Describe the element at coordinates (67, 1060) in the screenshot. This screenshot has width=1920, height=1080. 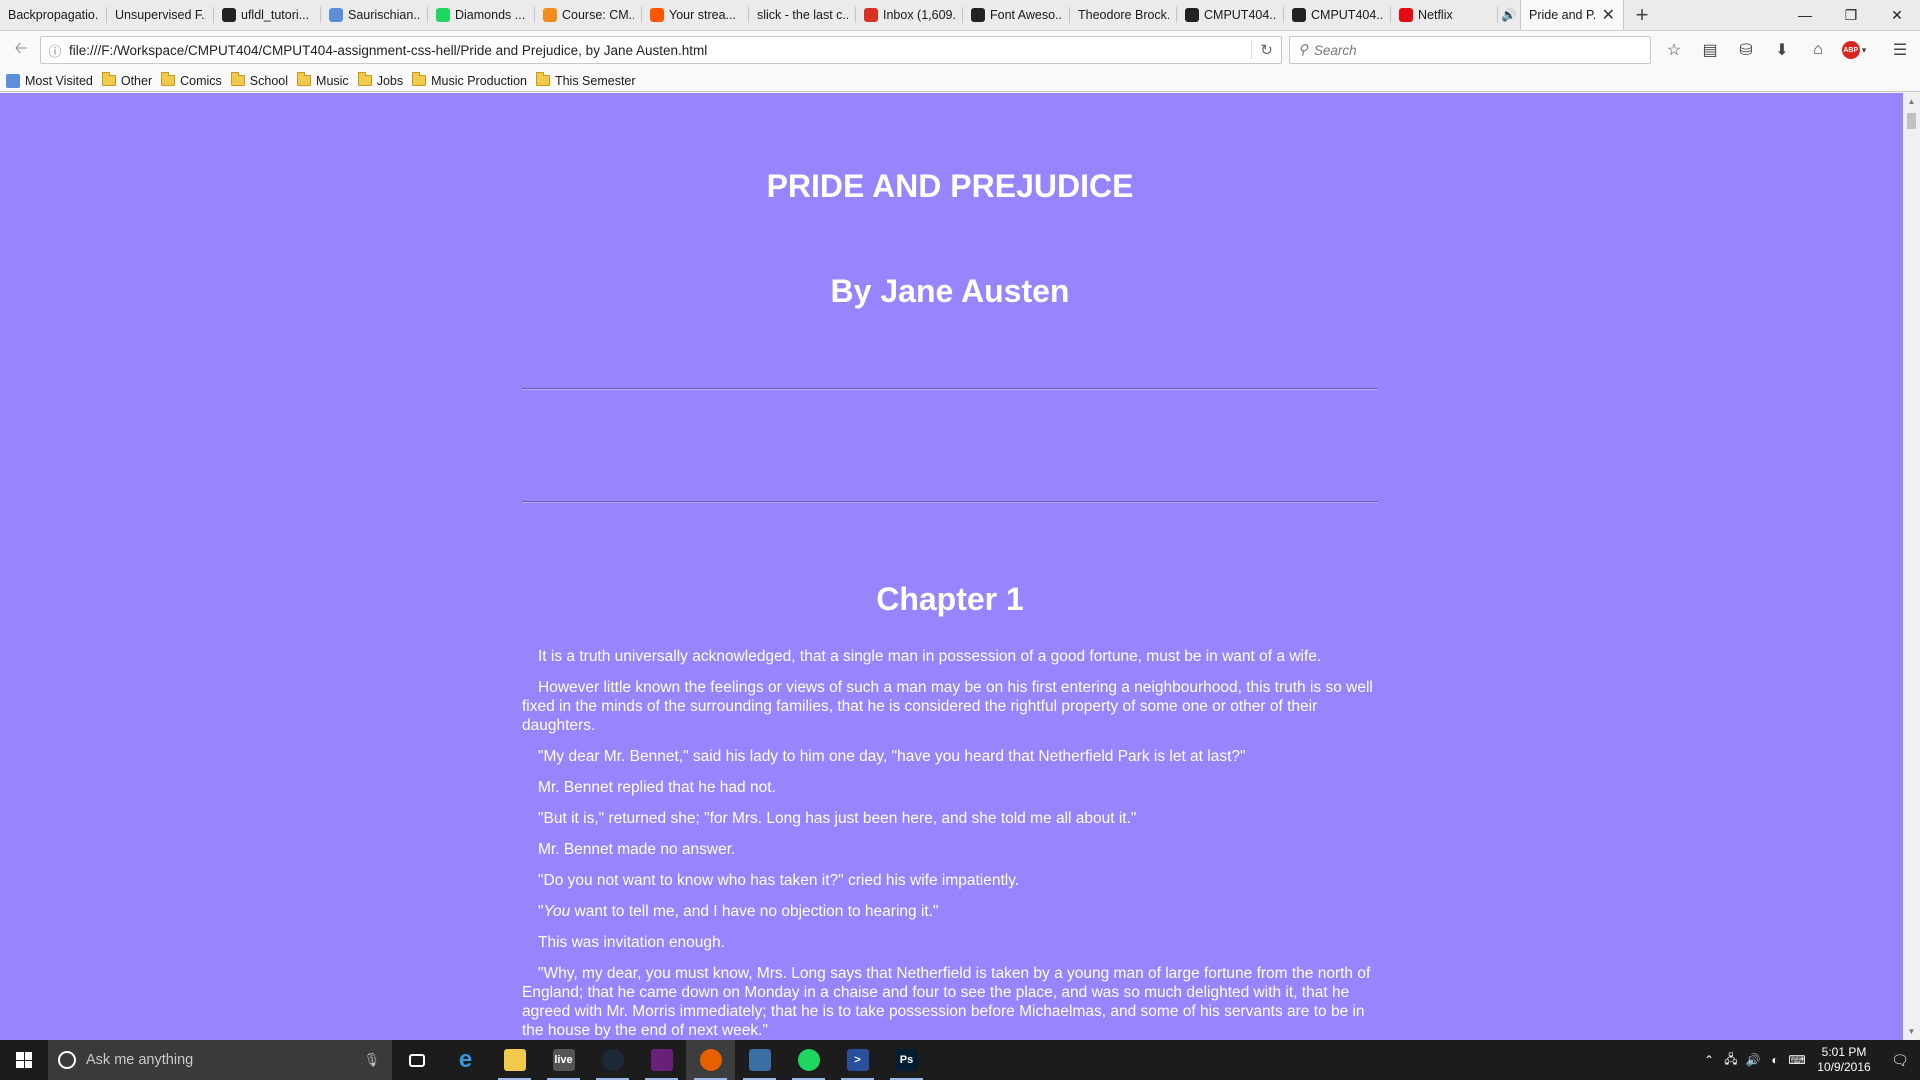
I see `cortana-icon` at that location.